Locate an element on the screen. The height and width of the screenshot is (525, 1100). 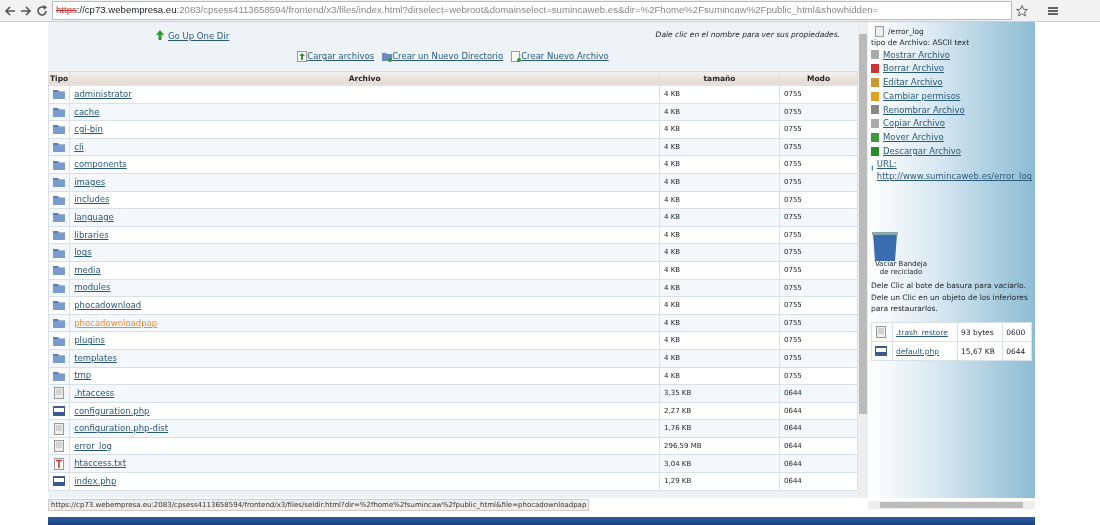
file-link: templates is located at coordinates (96, 357).